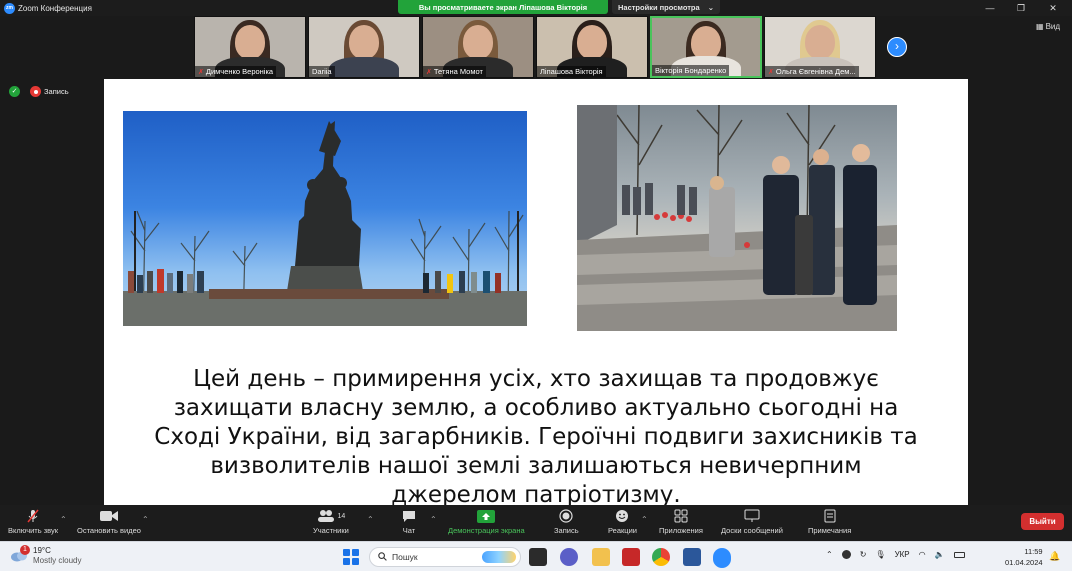 This screenshot has width=1072, height=571. Describe the element at coordinates (56, 91) in the screenshot. I see `recording-label: Запись` at that location.